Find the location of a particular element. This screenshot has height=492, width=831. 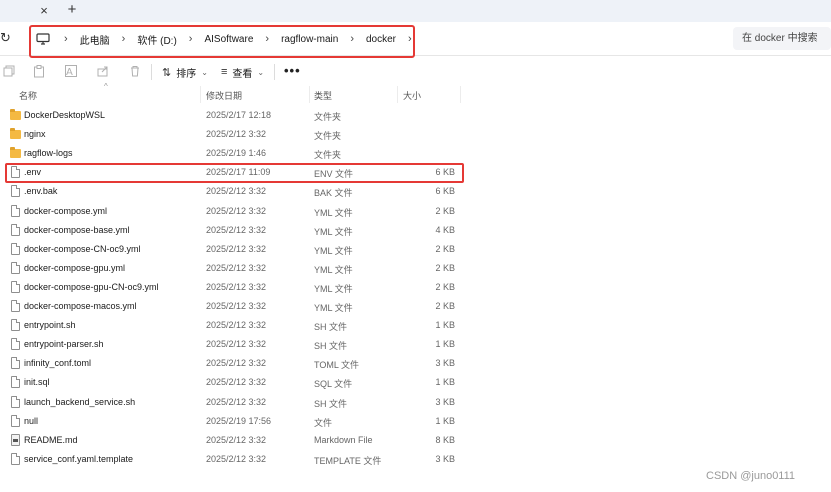

column-header-type: 类型 is located at coordinates (323, 95).